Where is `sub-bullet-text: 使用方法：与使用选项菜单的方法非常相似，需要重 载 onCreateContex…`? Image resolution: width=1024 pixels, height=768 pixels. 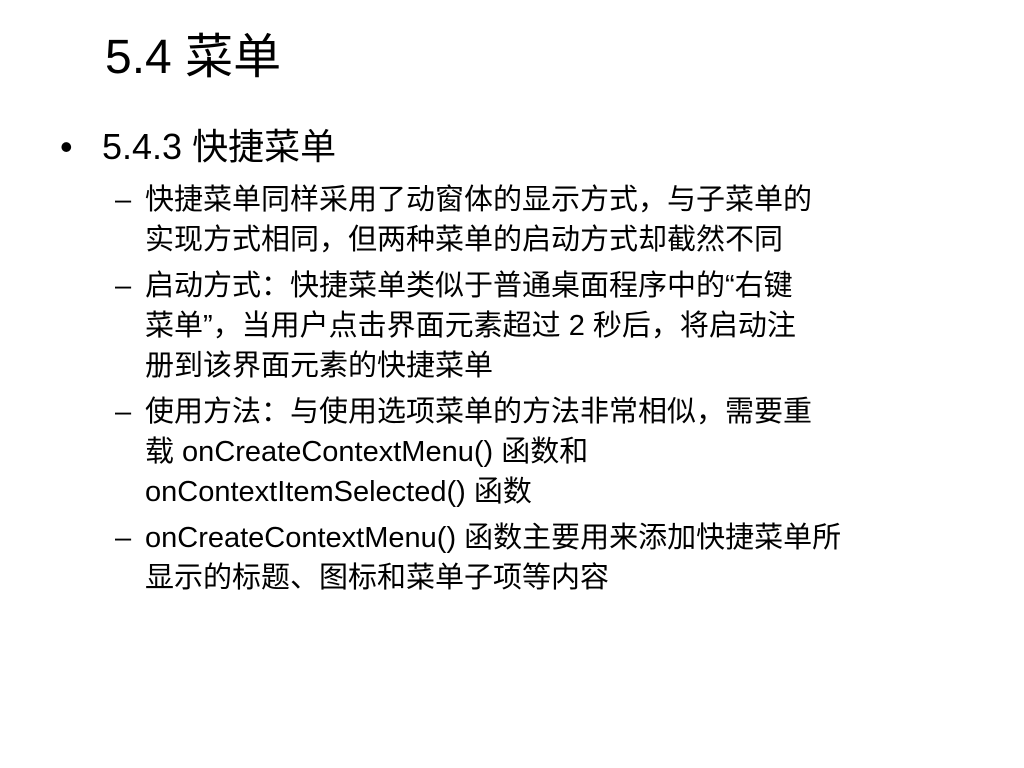
sub-bullet-text: 使用方法：与使用选项菜单的方法非常相似，需要重 载 onCreateContex… is located at coordinates (479, 452).